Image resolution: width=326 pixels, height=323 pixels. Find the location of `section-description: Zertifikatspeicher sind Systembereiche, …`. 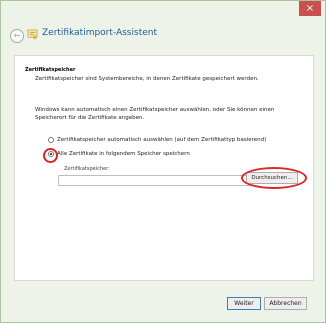

section-description: Zertifikatspeicher sind Systembereiche, … is located at coordinates (147, 79).